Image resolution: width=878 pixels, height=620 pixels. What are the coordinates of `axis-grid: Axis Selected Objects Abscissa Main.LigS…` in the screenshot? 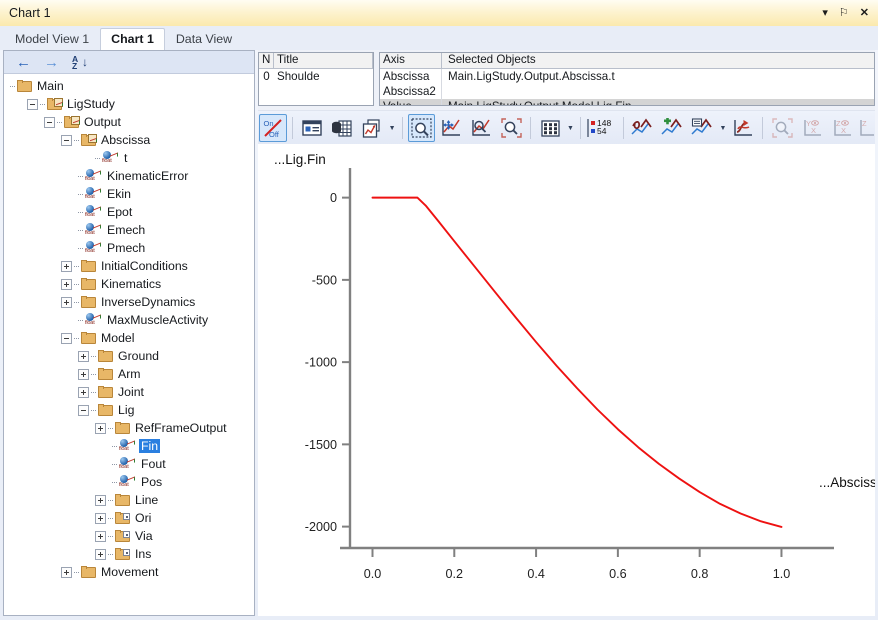 It's located at (627, 79).